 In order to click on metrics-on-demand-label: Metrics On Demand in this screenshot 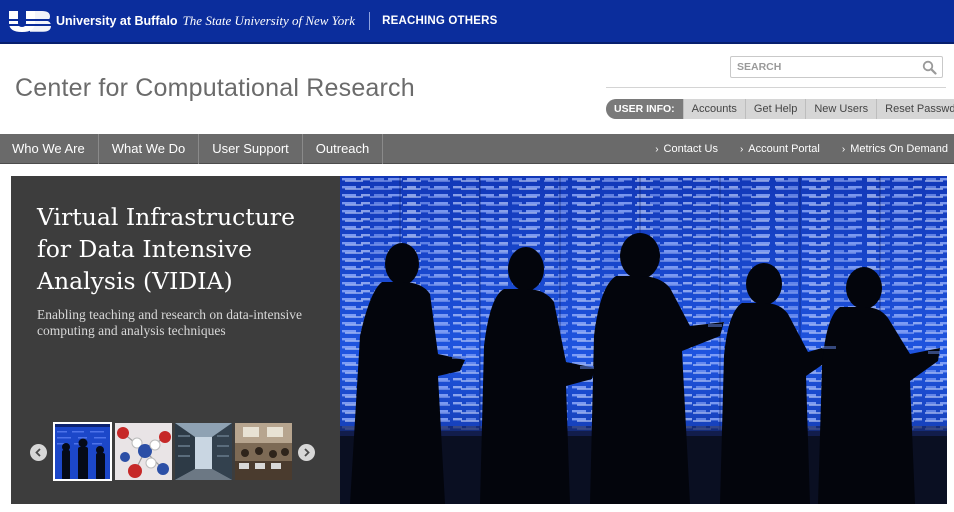, I will do `click(899, 149)`.